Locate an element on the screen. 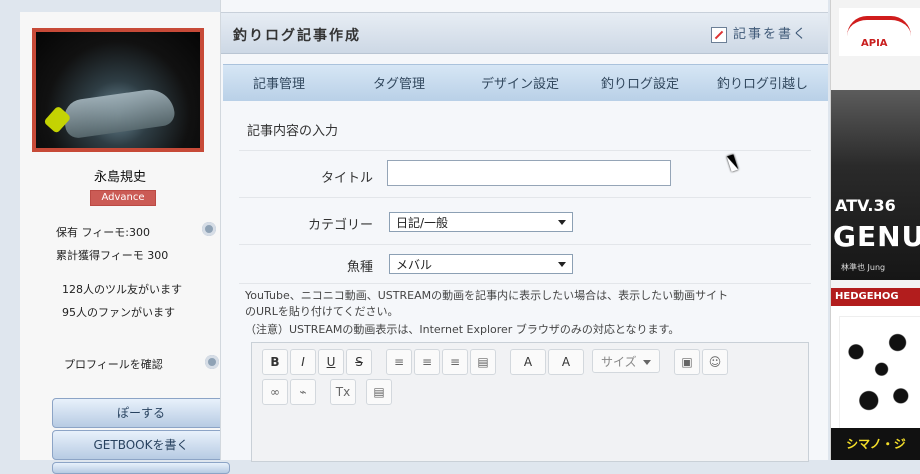 This screenshot has height=474, width=920. write-article-label: 記事を書く is located at coordinates (770, 34).